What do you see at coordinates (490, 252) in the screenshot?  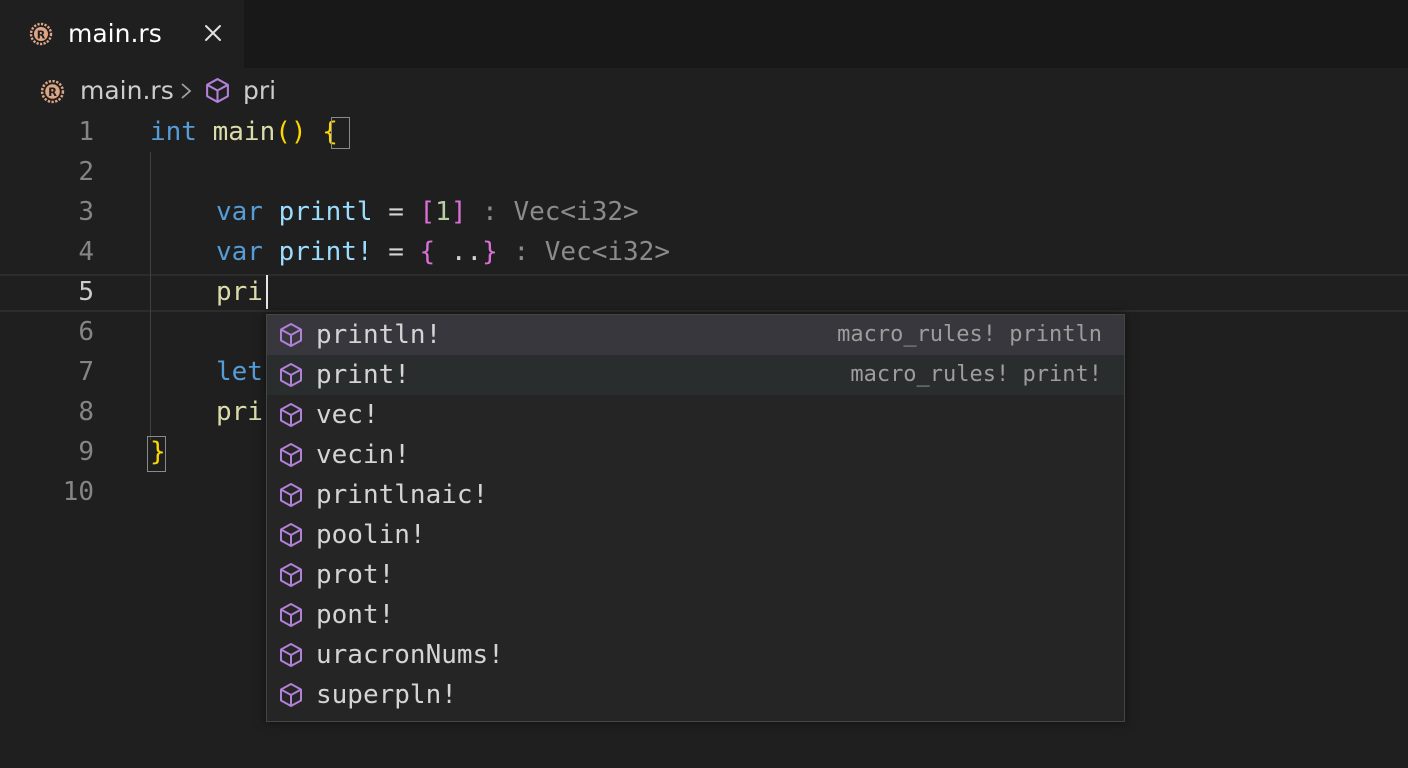 I see `close-brace: }` at bounding box center [490, 252].